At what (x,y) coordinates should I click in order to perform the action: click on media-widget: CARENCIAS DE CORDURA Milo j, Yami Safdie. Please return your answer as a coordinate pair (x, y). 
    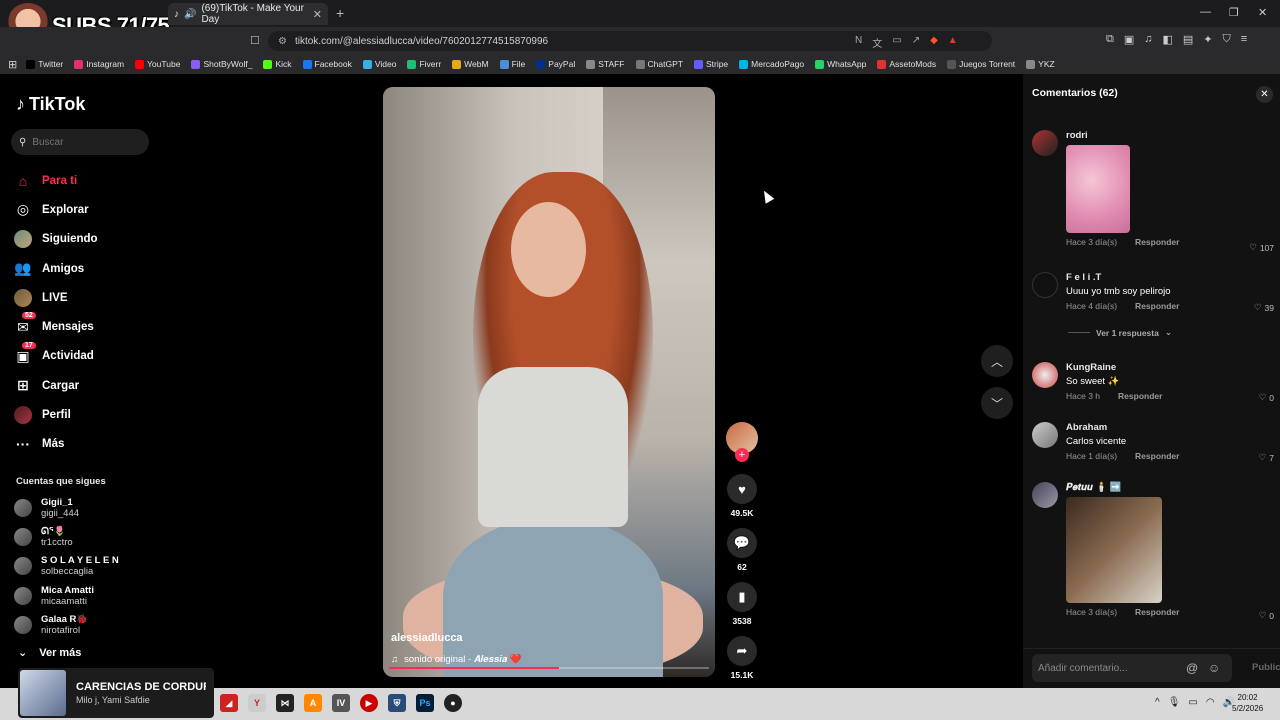
    Looking at the image, I should click on (116, 693).